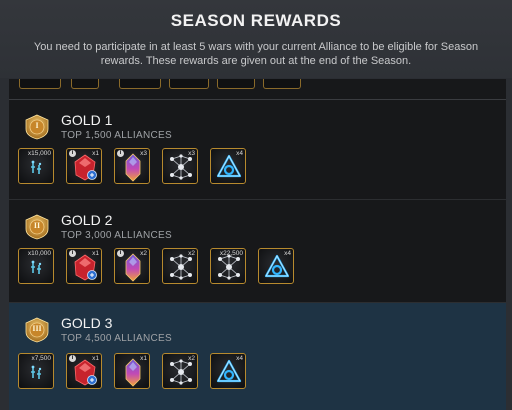 The image size is (512, 410). What do you see at coordinates (132, 166) in the screenshot?
I see `reward-item-blue-crystal: i x3` at bounding box center [132, 166].